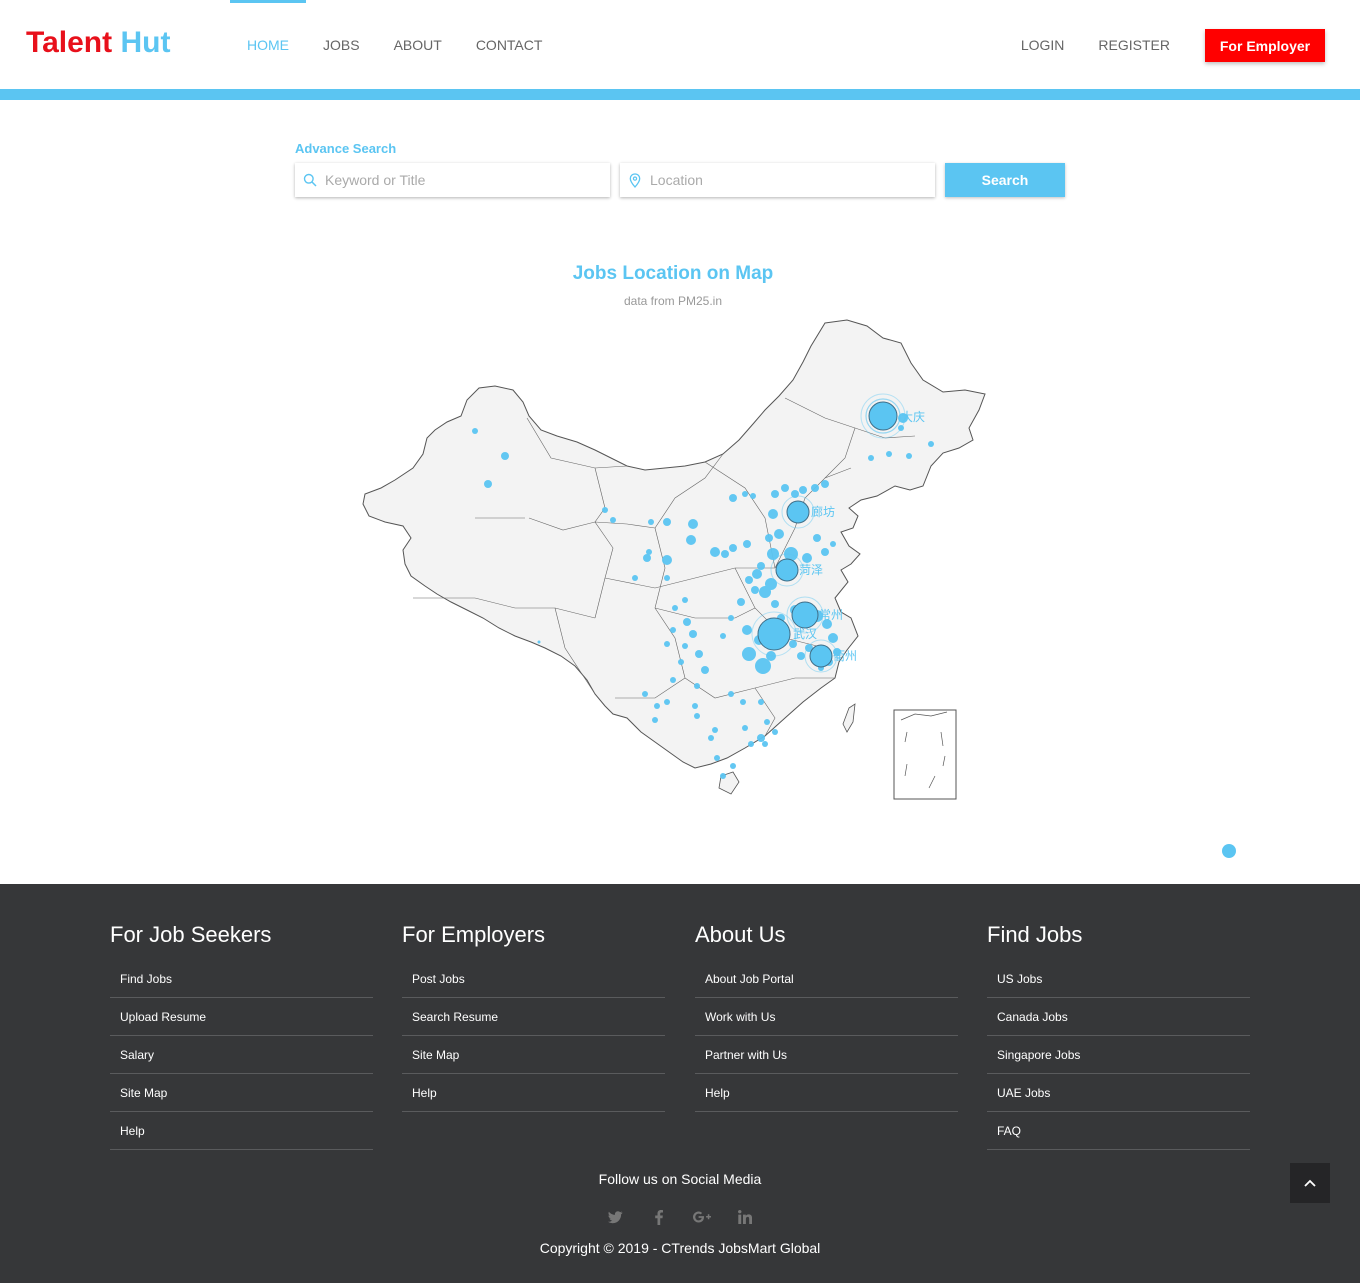 This screenshot has height=1283, width=1360. I want to click on footer-link-uae-jobs: UAE Jobs, so click(1118, 1093).